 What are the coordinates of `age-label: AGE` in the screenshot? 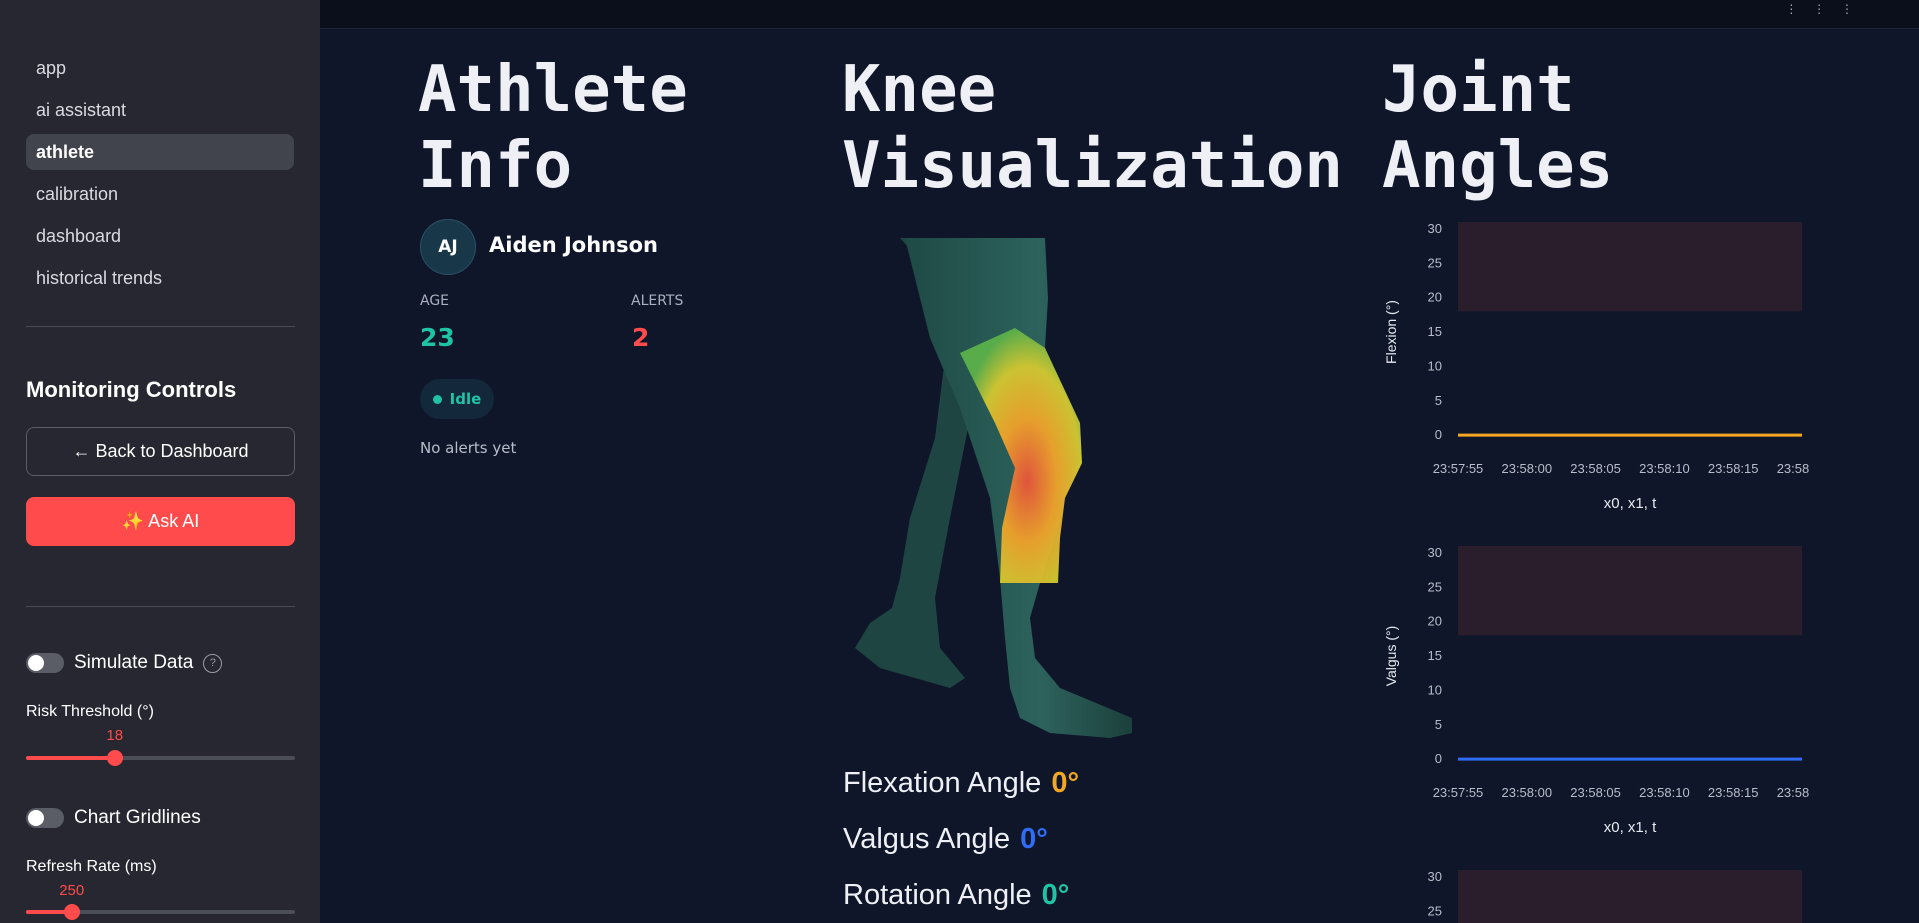 It's located at (435, 301).